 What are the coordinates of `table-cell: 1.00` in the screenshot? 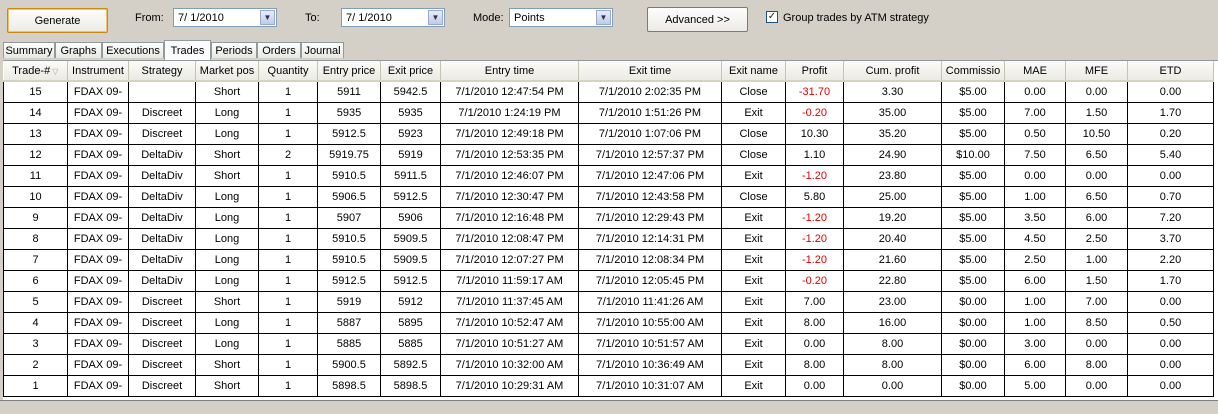 It's located at (1035, 197).